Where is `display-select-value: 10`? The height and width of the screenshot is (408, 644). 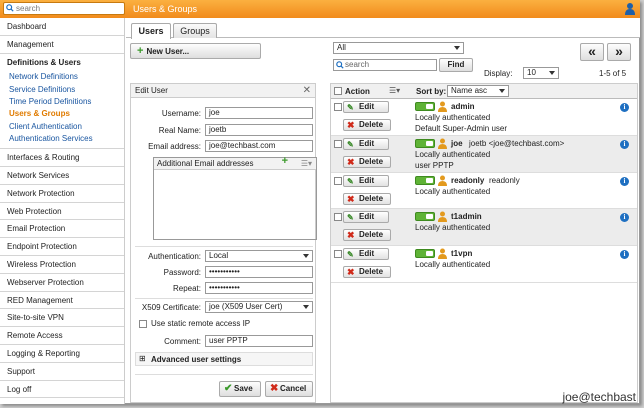 display-select-value: 10 is located at coordinates (531, 72).